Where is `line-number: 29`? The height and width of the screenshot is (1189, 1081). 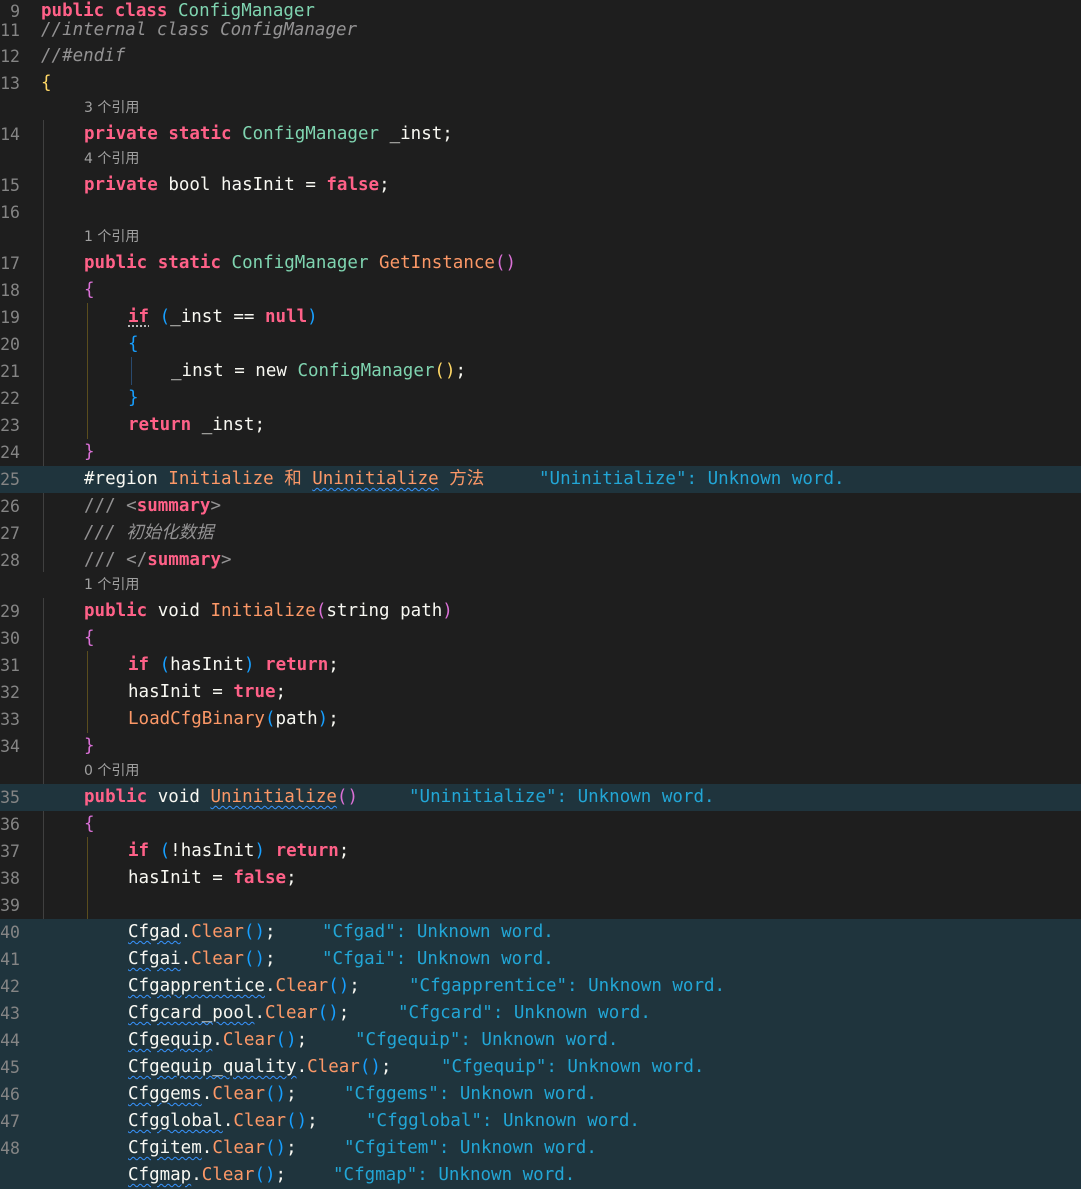
line-number: 29 is located at coordinates (10, 611).